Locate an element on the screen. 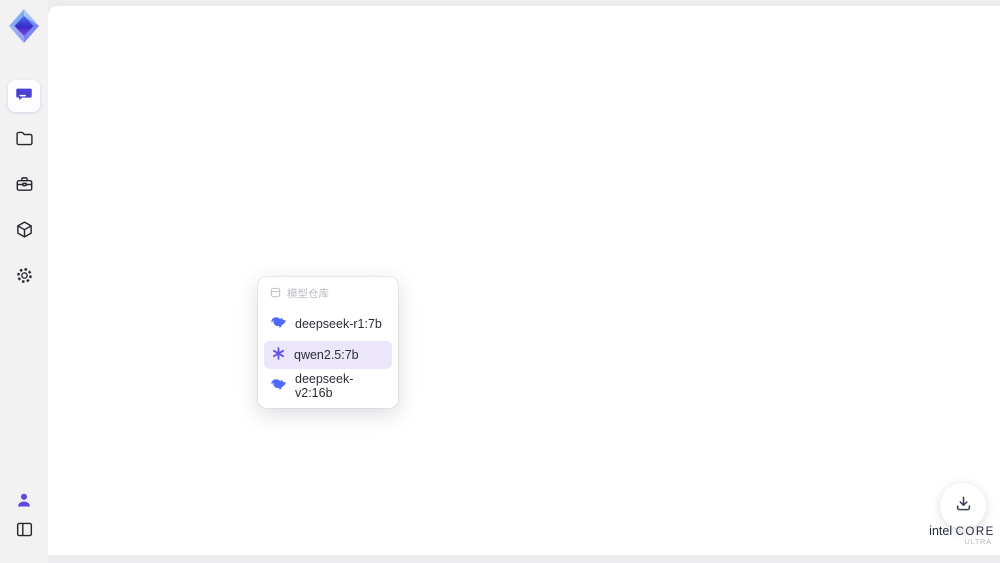 Image resolution: width=1000 pixels, height=563 pixels. model-option-deepseek-r1: deepseek-r1:7b is located at coordinates (328, 324).